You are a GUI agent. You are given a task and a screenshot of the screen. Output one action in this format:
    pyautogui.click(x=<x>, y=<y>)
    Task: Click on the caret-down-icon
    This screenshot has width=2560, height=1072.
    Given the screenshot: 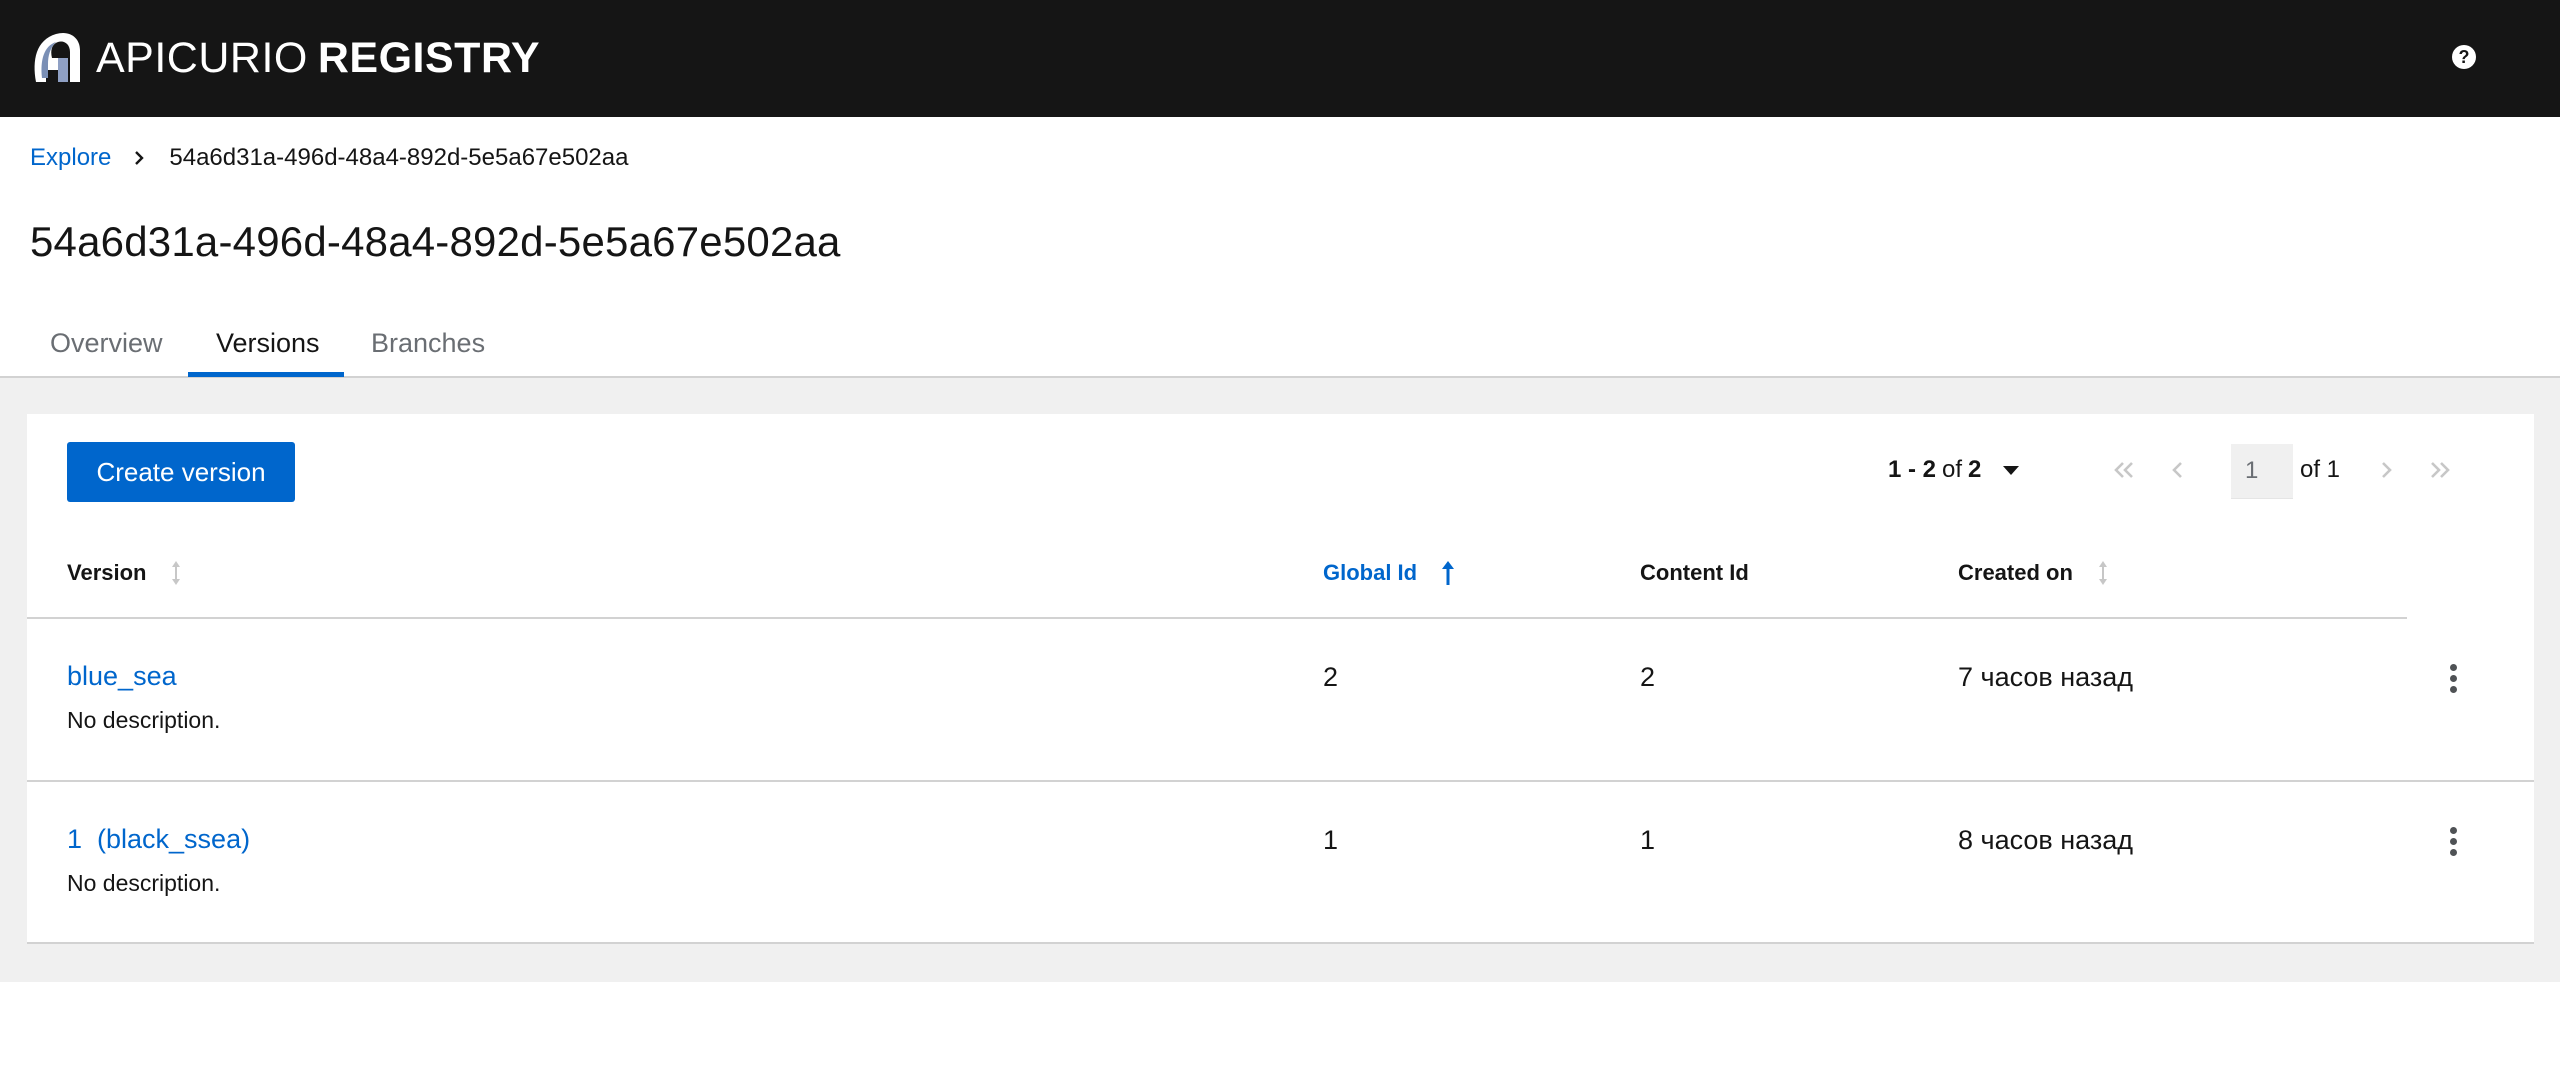 What is the action you would take?
    pyautogui.click(x=2011, y=470)
    